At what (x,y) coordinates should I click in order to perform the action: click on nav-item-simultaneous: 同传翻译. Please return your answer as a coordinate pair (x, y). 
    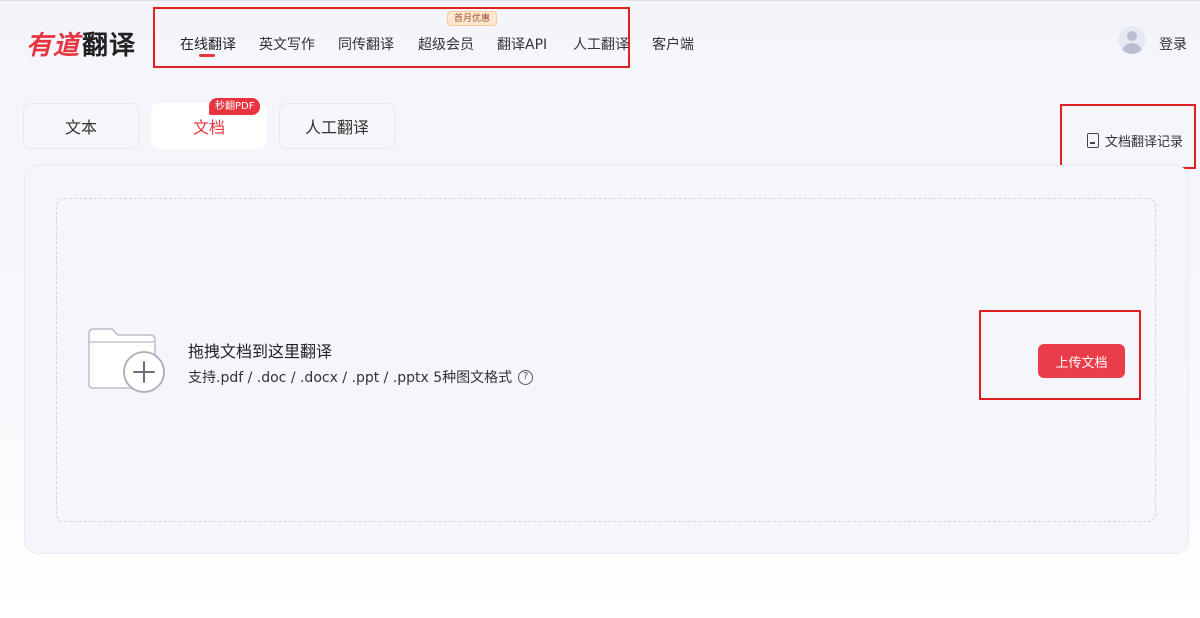
    Looking at the image, I should click on (366, 44).